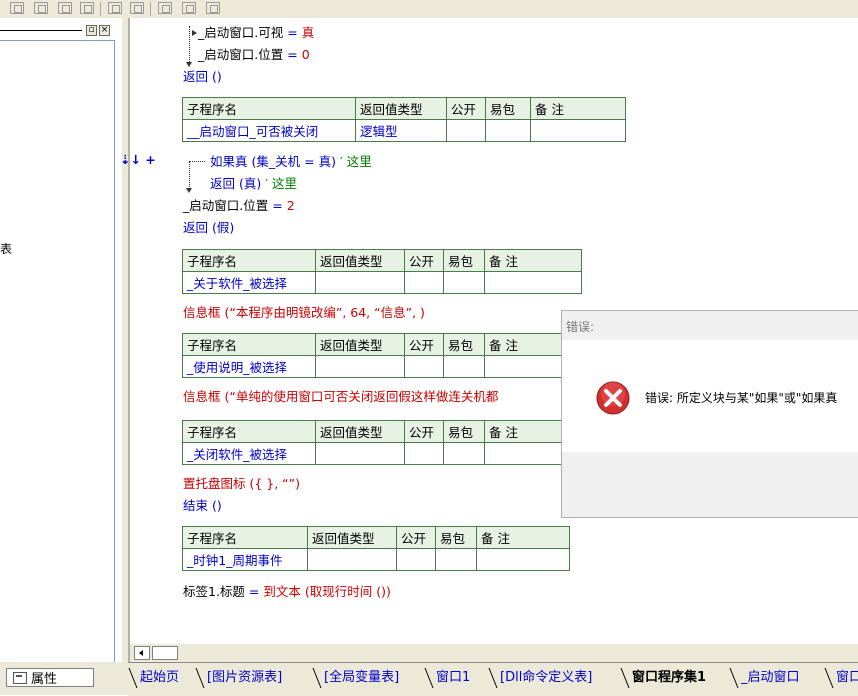  What do you see at coordinates (91, 30) in the screenshot?
I see `restore-icon: ▫` at bounding box center [91, 30].